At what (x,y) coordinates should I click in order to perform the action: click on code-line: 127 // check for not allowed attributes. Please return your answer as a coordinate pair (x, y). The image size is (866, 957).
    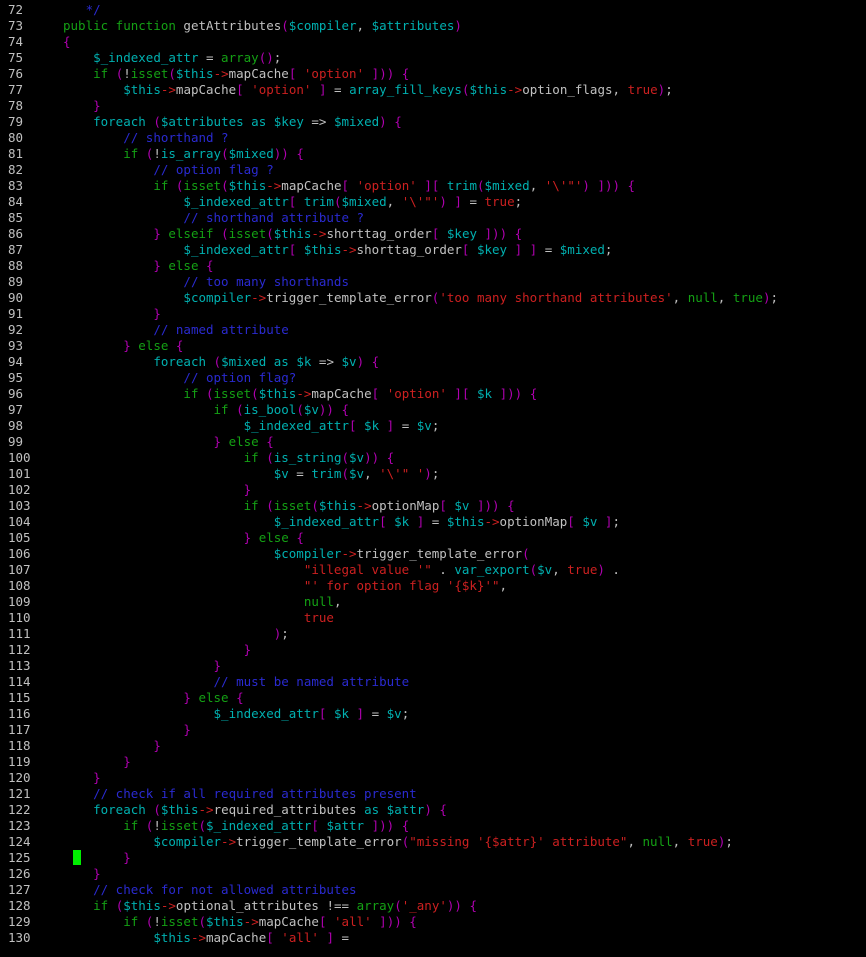
    Looking at the image, I should click on (433, 890).